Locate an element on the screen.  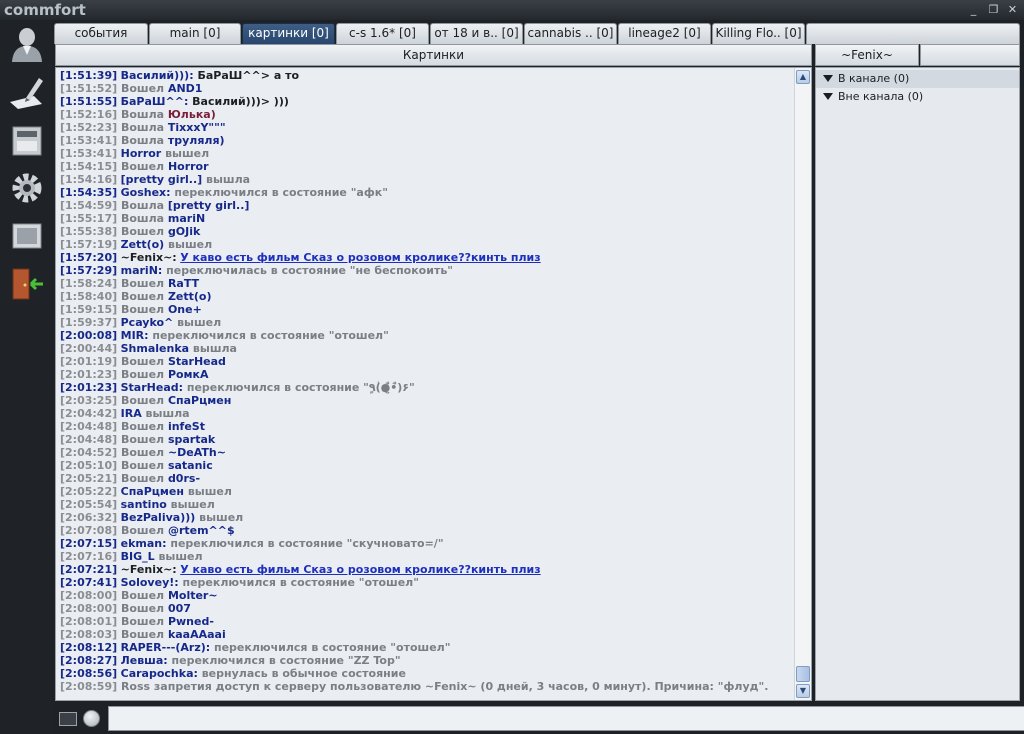
pen-icon is located at coordinates (27, 92).